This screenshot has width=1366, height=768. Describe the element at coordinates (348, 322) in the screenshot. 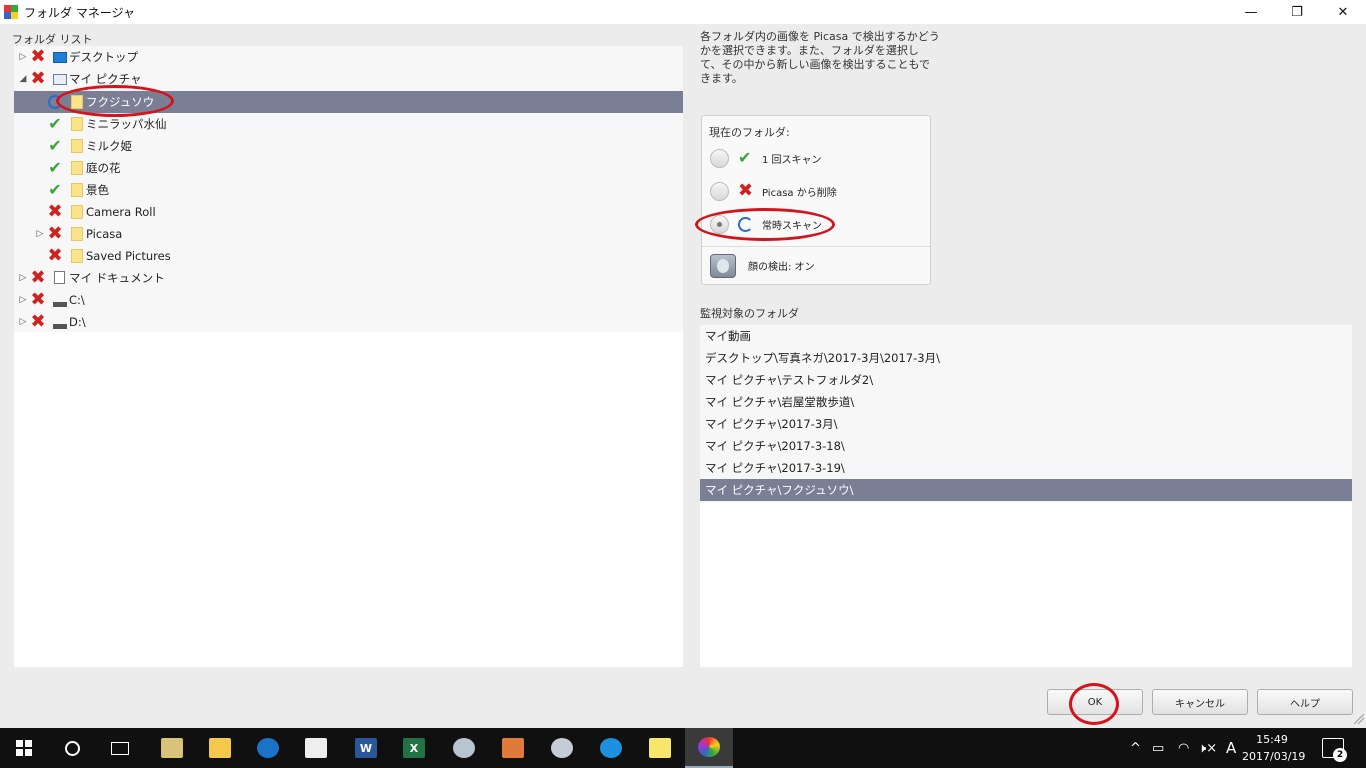

I see `tree-item-drive-d: ▷ ✖ D:\` at that location.